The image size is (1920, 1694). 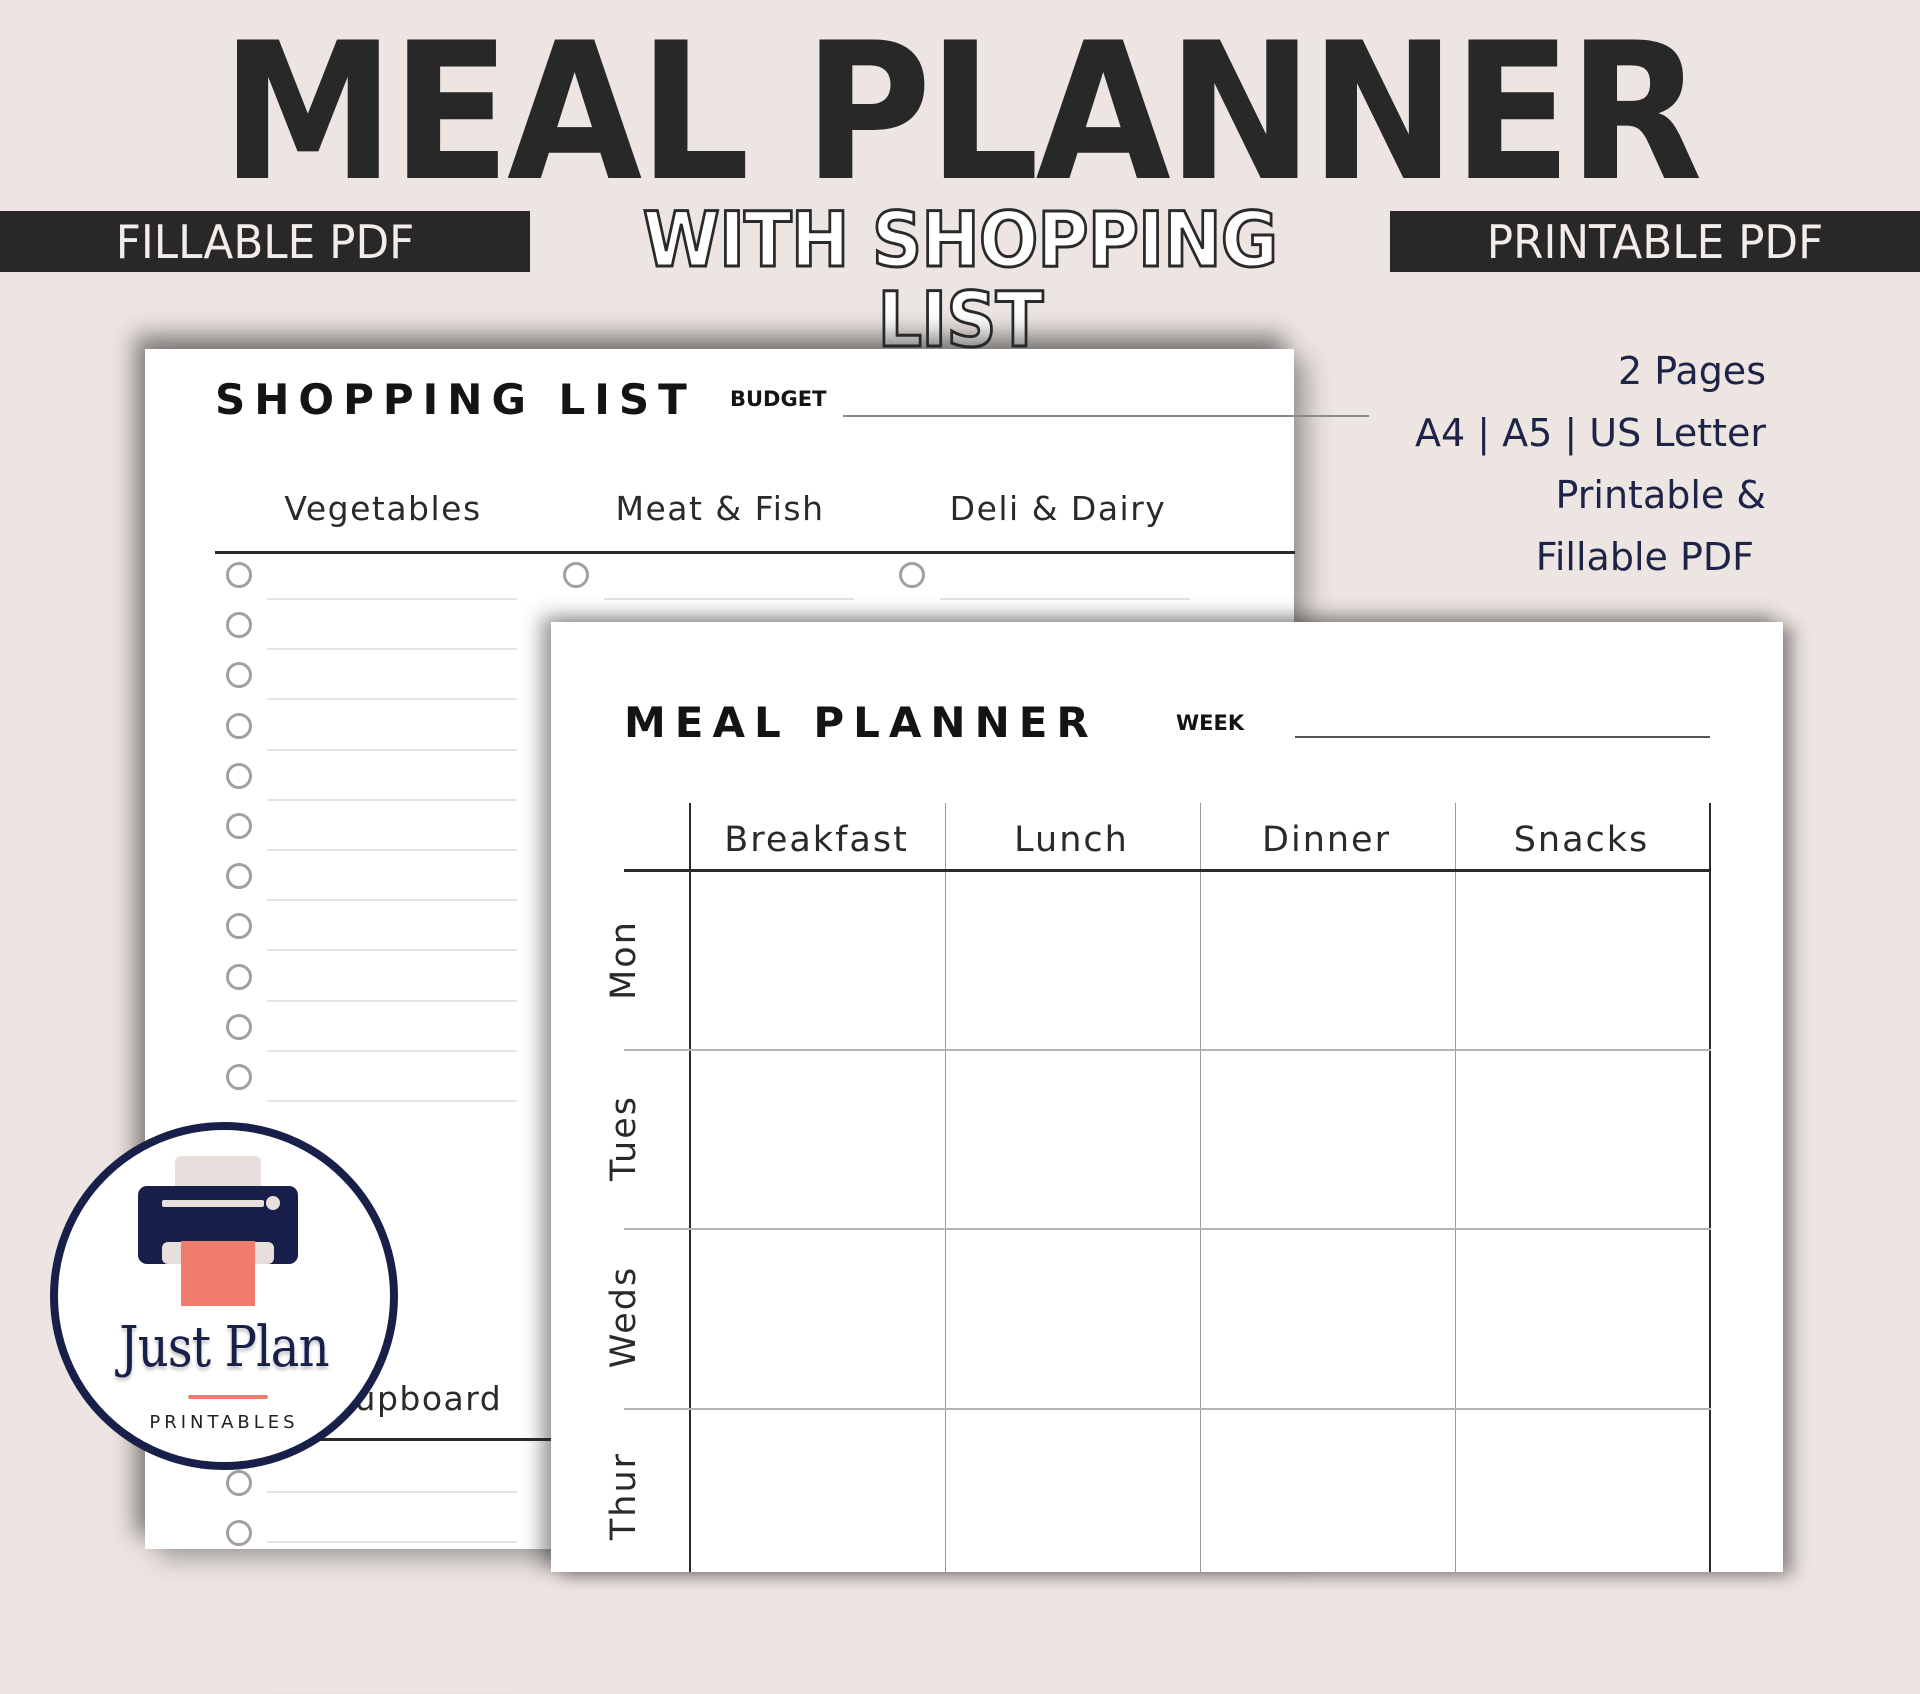 I want to click on info-line-sizes: A4 | A5 | US Letter, so click(x=1590, y=433).